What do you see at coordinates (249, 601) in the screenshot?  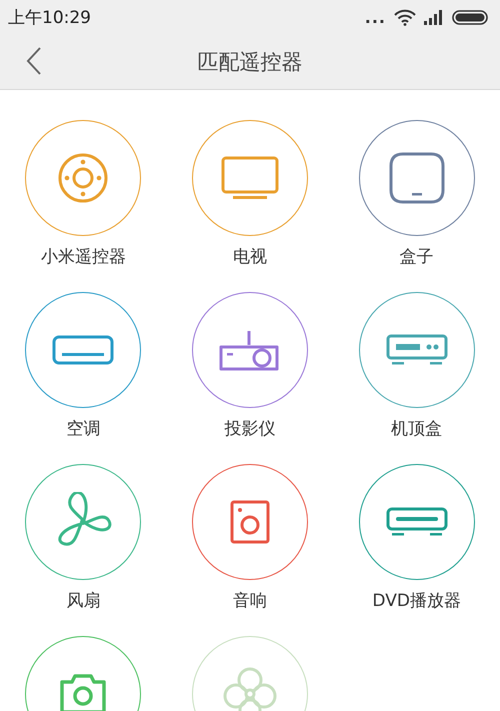 I see `device-label: 音响` at bounding box center [249, 601].